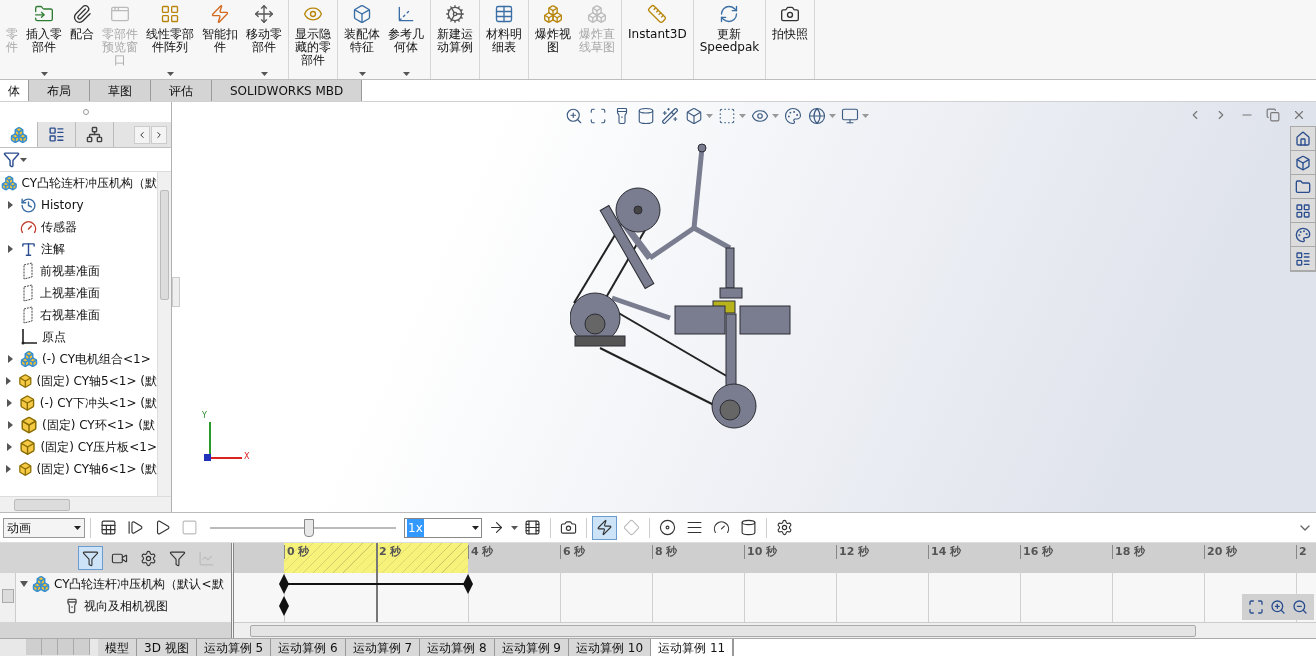 The width and height of the screenshot is (1316, 656). Describe the element at coordinates (98, 425) in the screenshot. I see `tree-item-label: (固定) CY环<1> (默` at that location.